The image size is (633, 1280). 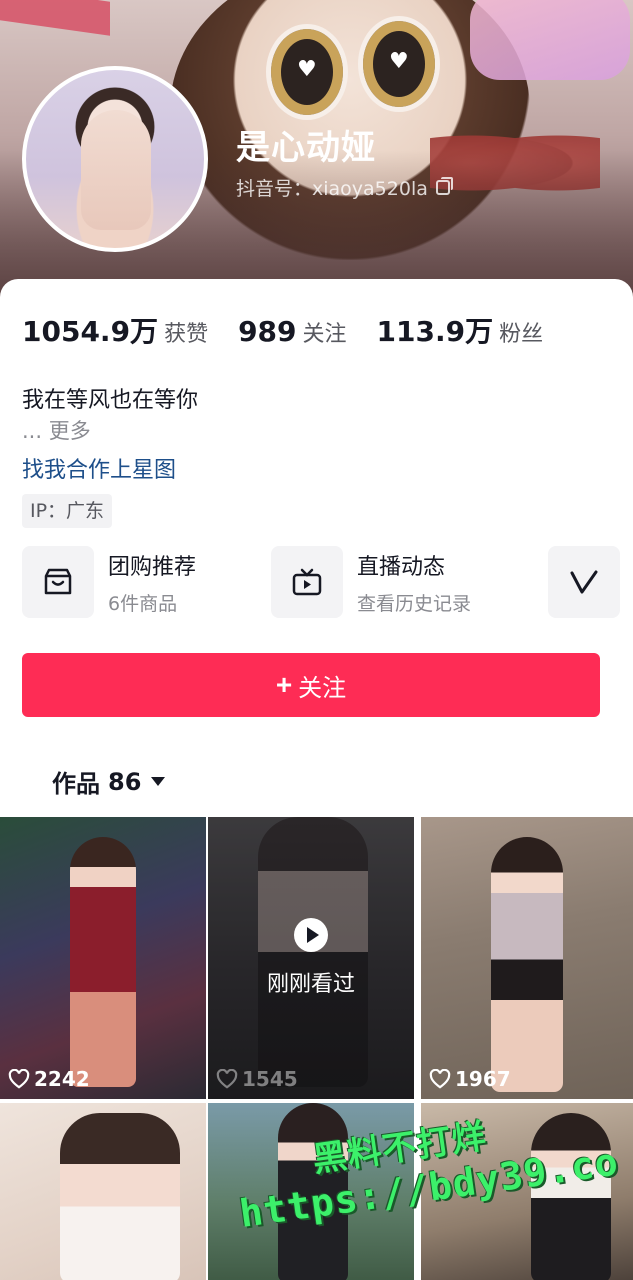 I want to click on video-tile: 1967, so click(x=527, y=958).